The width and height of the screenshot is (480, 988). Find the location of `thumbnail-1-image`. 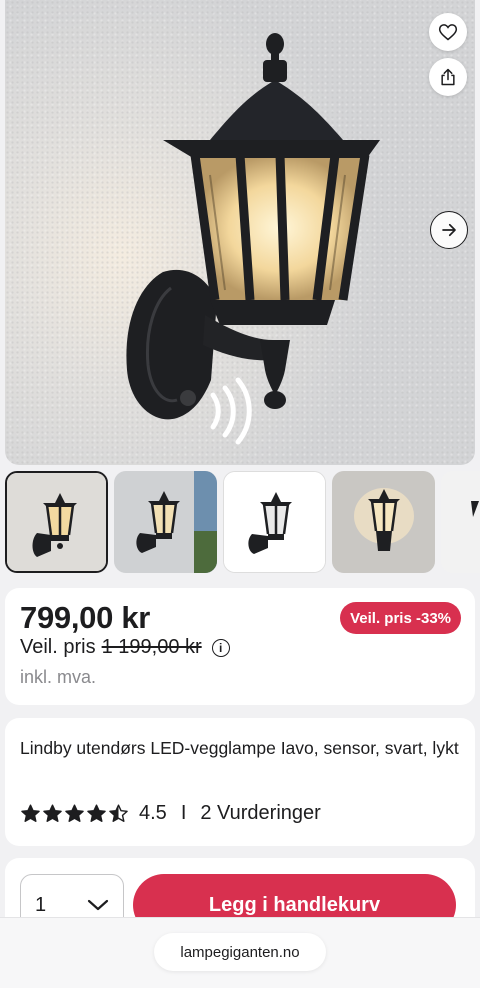

thumbnail-1-image is located at coordinates (56, 522).